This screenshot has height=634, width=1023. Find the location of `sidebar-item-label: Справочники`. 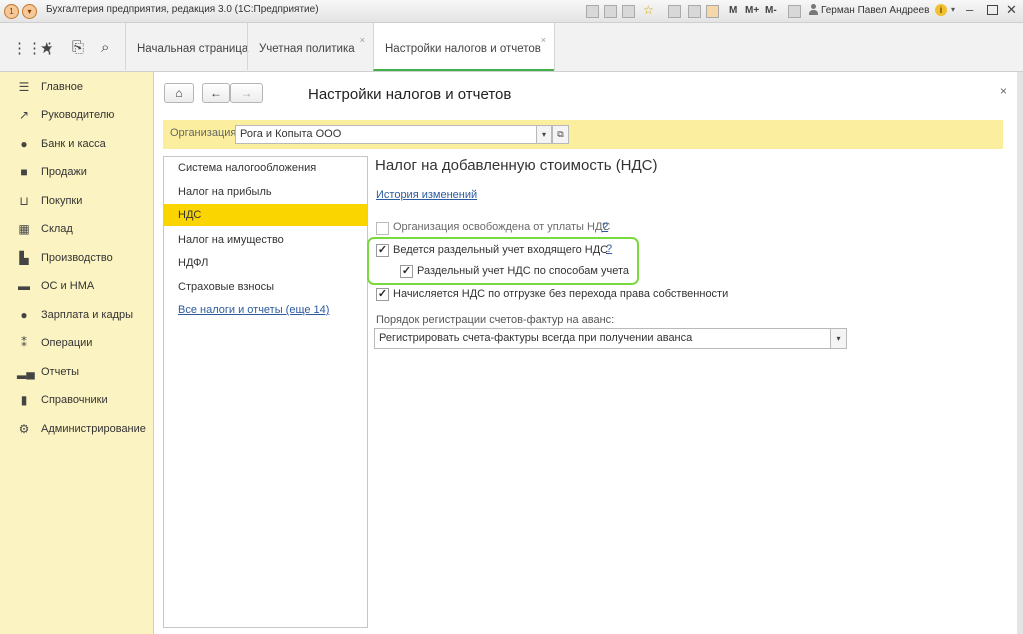

sidebar-item-label: Справочники is located at coordinates (74, 400).